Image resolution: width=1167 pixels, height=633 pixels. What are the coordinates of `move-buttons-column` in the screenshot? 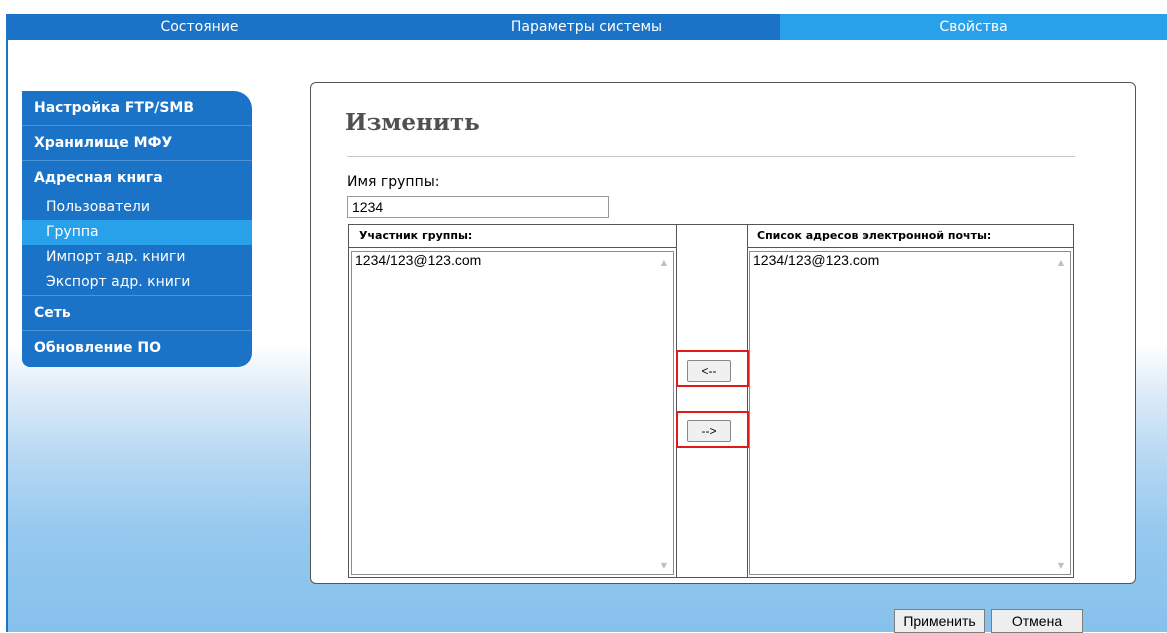 It's located at (712, 401).